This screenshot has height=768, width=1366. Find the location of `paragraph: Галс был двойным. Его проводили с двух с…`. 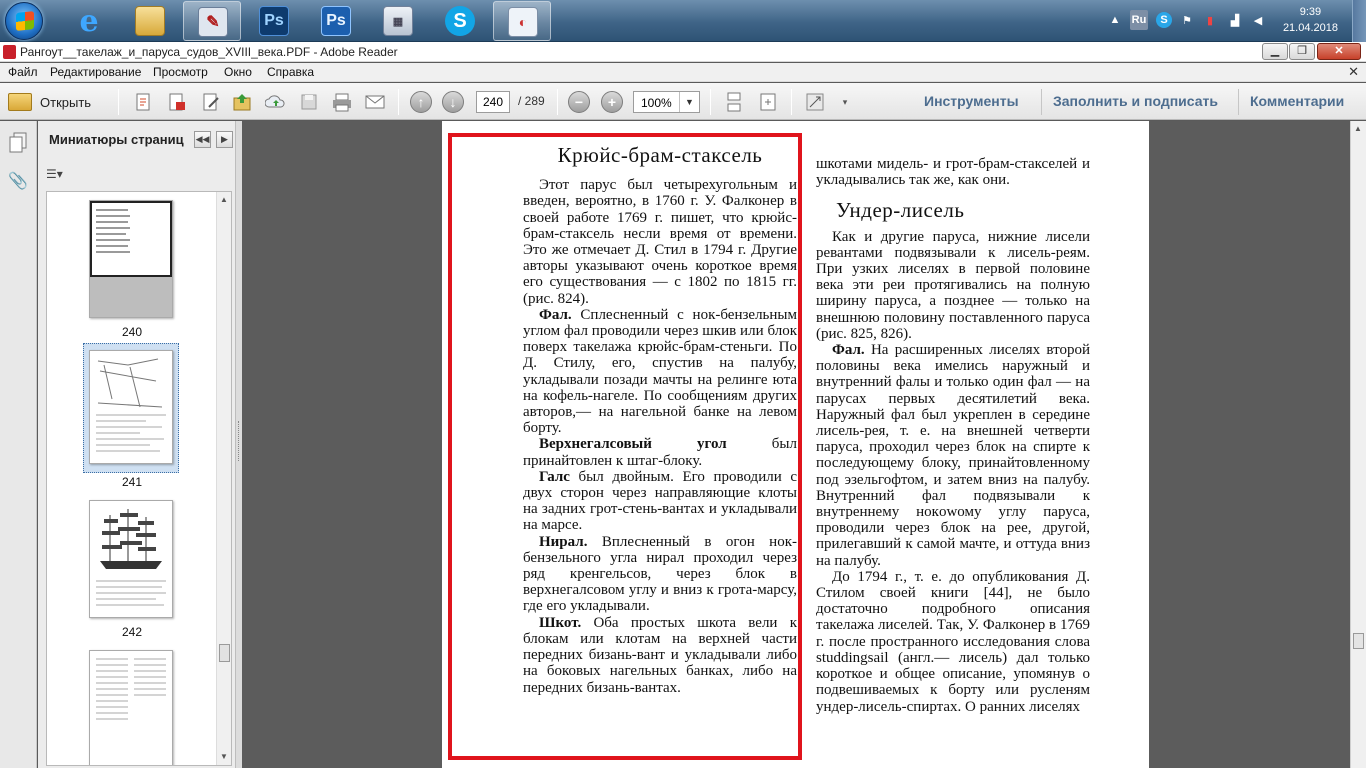

paragraph: Галс был двойным. Его проводили с двух с… is located at coordinates (660, 501).